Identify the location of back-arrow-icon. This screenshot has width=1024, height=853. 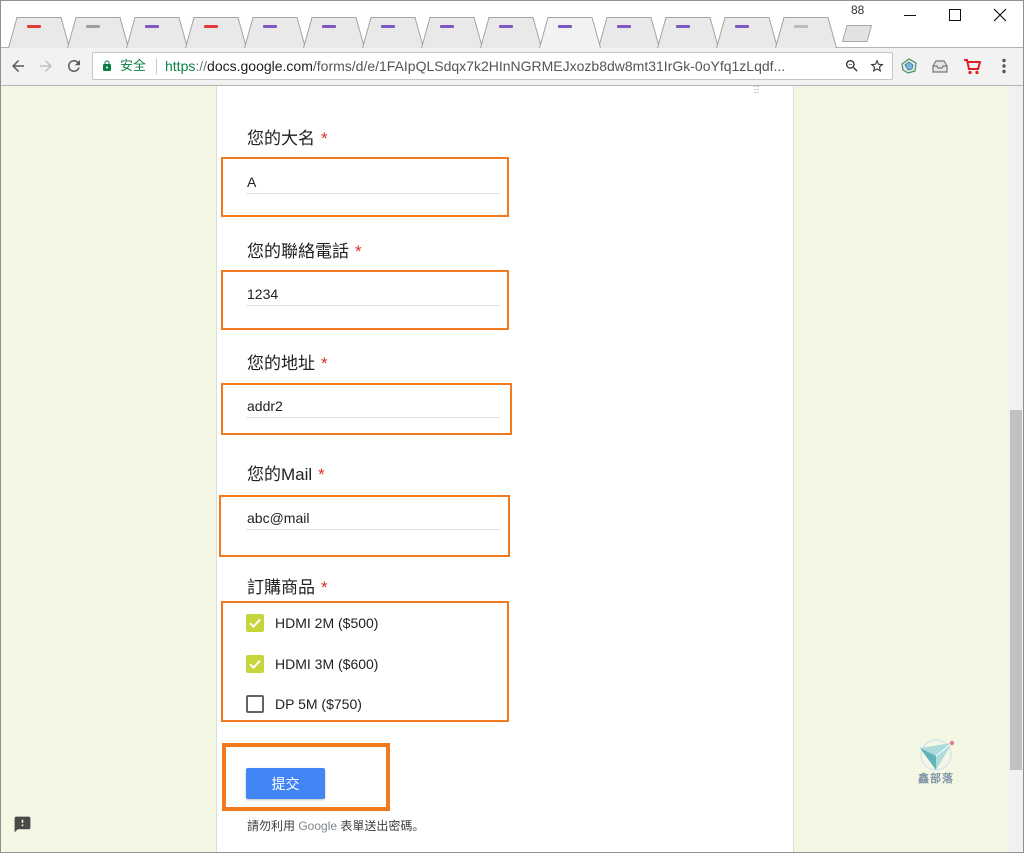
(18, 66).